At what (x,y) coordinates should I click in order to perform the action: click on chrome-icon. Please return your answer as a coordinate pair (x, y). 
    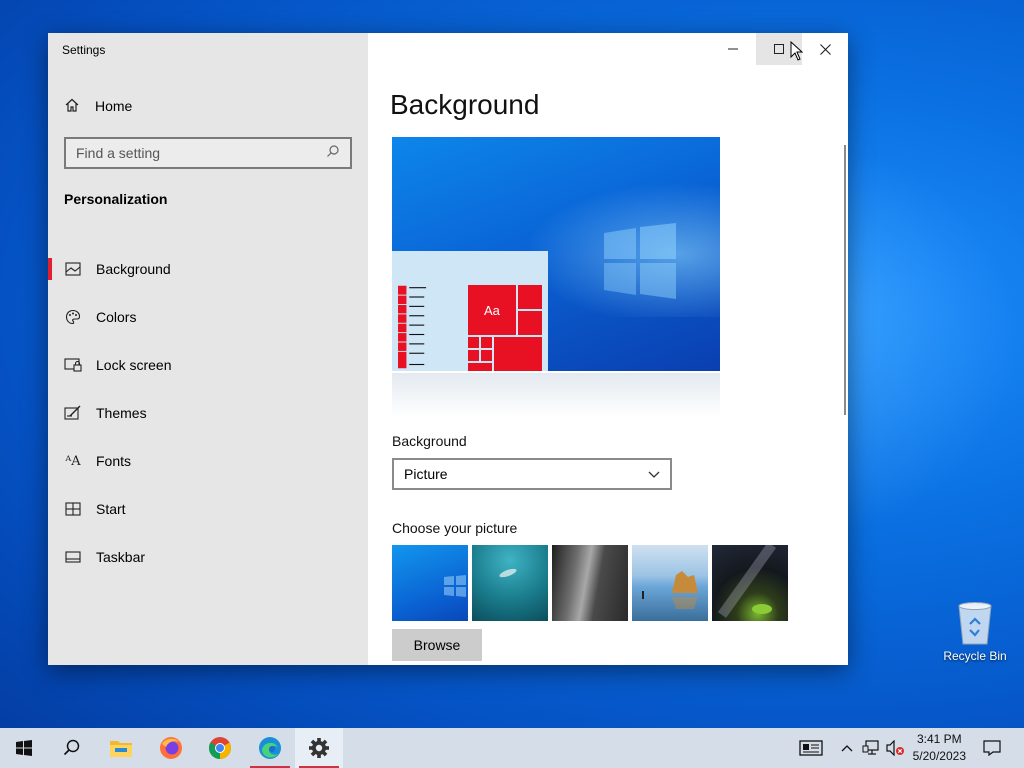
    Looking at the image, I should click on (220, 748).